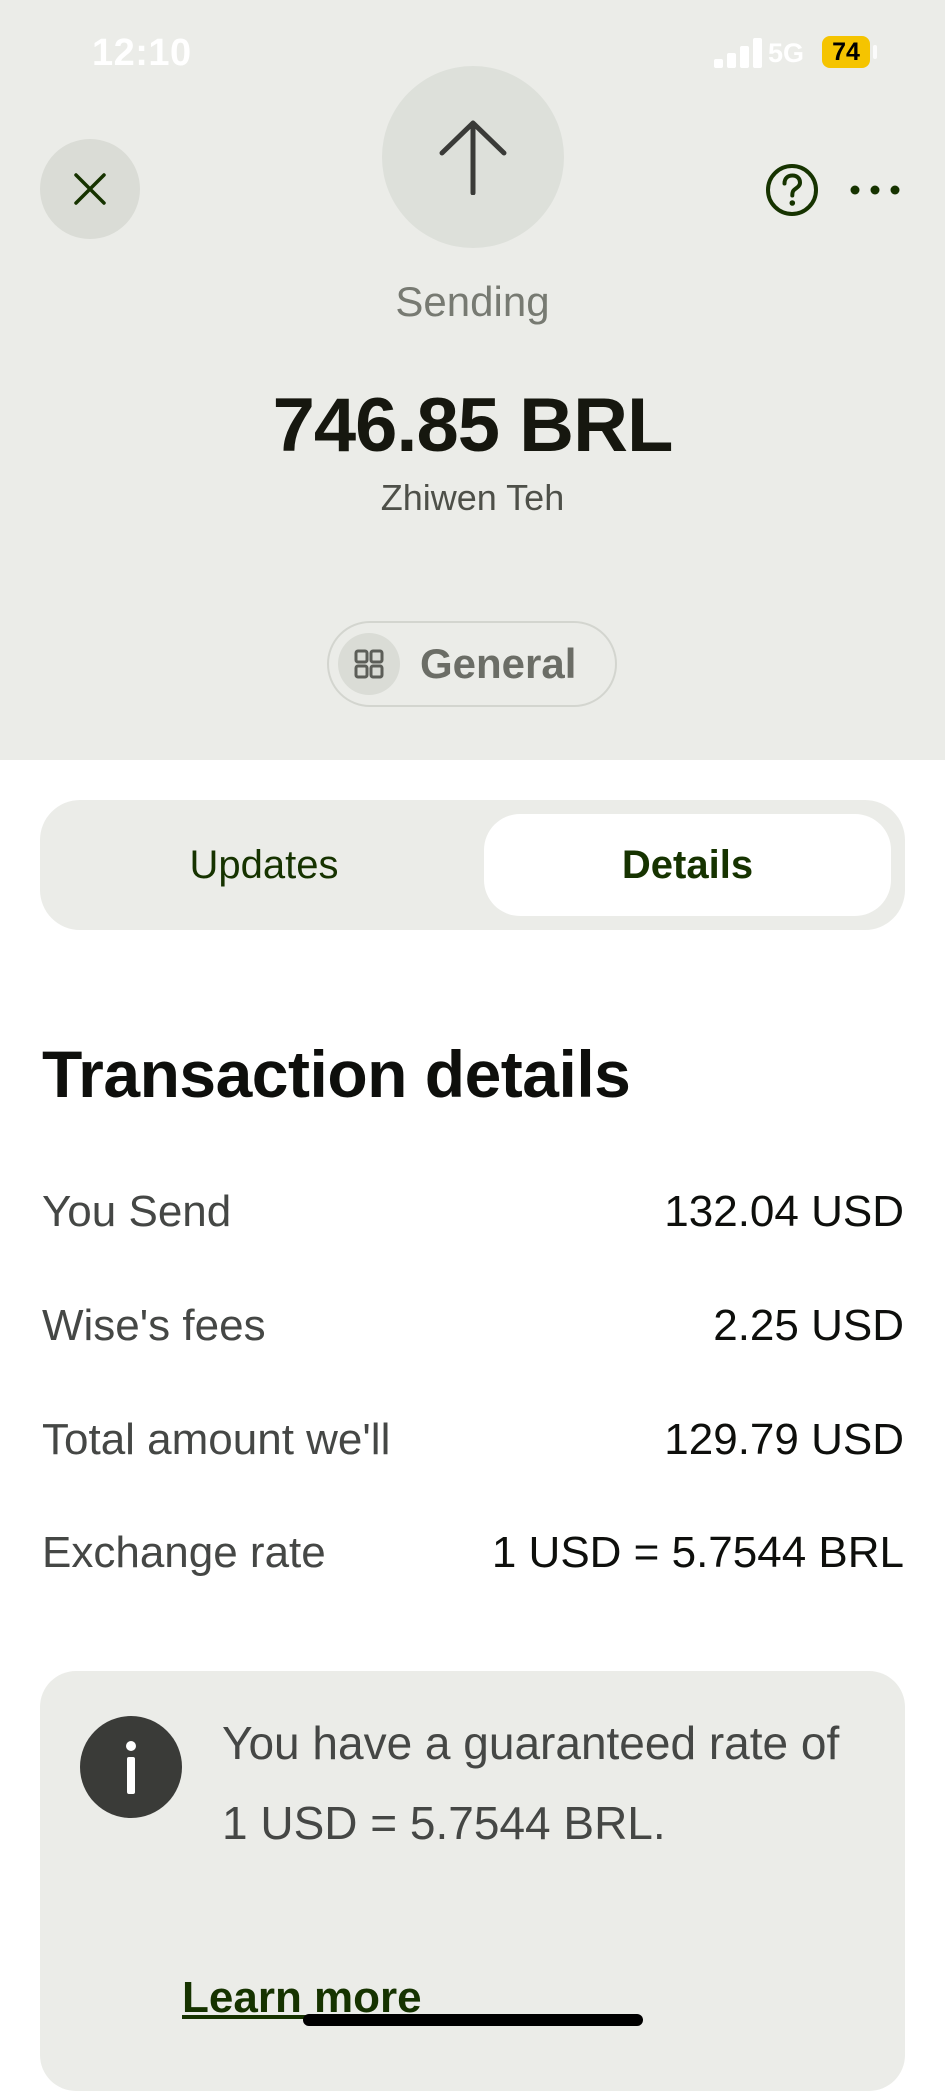  I want to click on grid-icon, so click(369, 664).